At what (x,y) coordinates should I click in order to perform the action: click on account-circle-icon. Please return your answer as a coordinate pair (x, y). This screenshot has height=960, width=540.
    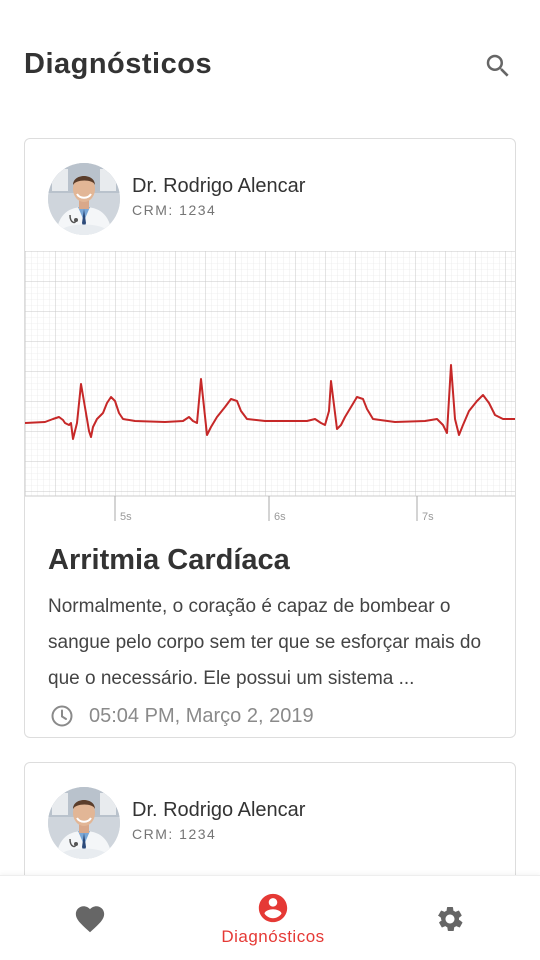
    Looking at the image, I should click on (273, 907).